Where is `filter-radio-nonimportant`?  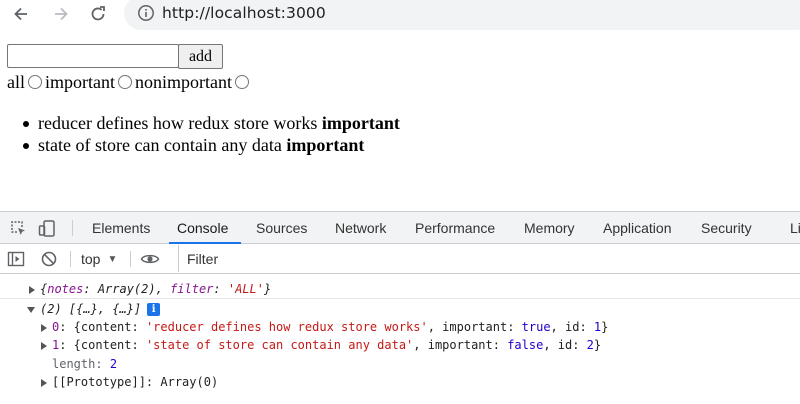 filter-radio-nonimportant is located at coordinates (242, 82).